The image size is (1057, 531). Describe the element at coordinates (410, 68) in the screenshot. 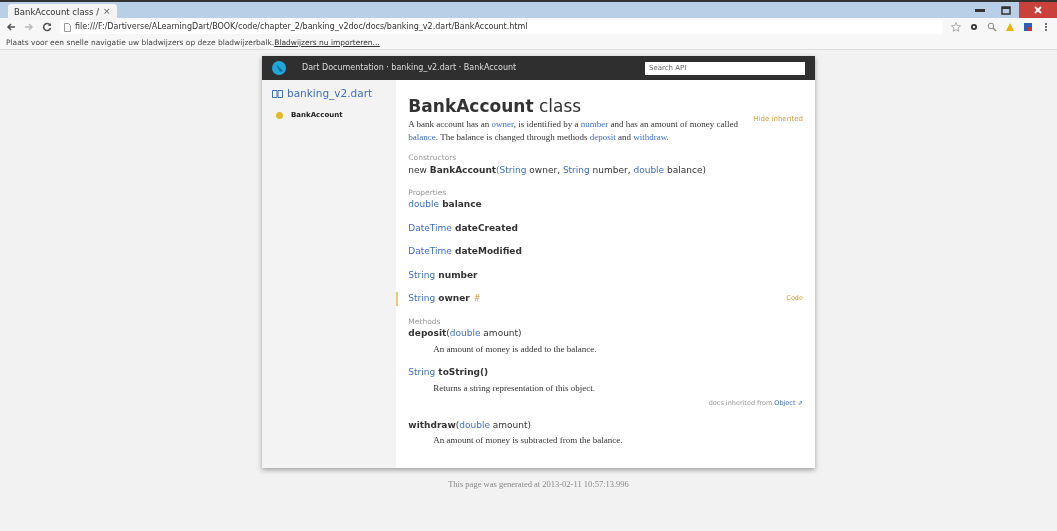

I see `doc-title: Dart Documentation · banking_v2.dart · BankAccount` at that location.